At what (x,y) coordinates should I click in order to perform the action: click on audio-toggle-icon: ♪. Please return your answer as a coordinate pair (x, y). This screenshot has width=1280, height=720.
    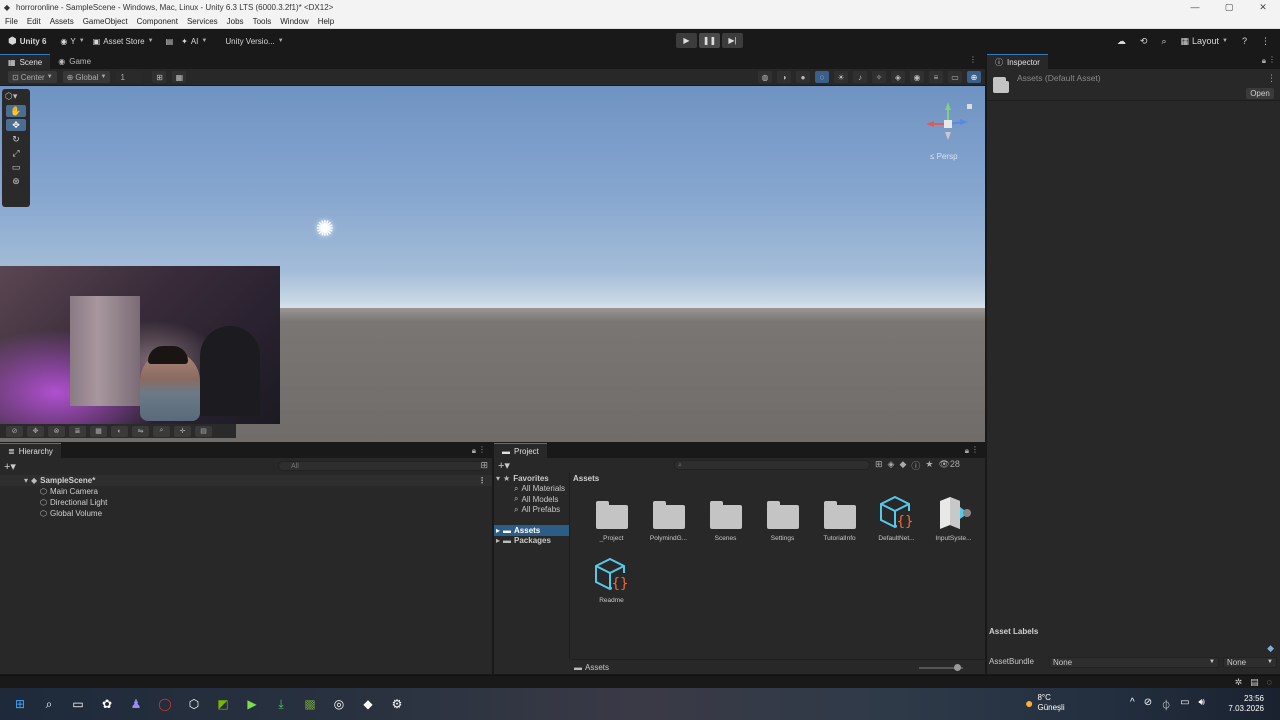
    Looking at the image, I should click on (860, 77).